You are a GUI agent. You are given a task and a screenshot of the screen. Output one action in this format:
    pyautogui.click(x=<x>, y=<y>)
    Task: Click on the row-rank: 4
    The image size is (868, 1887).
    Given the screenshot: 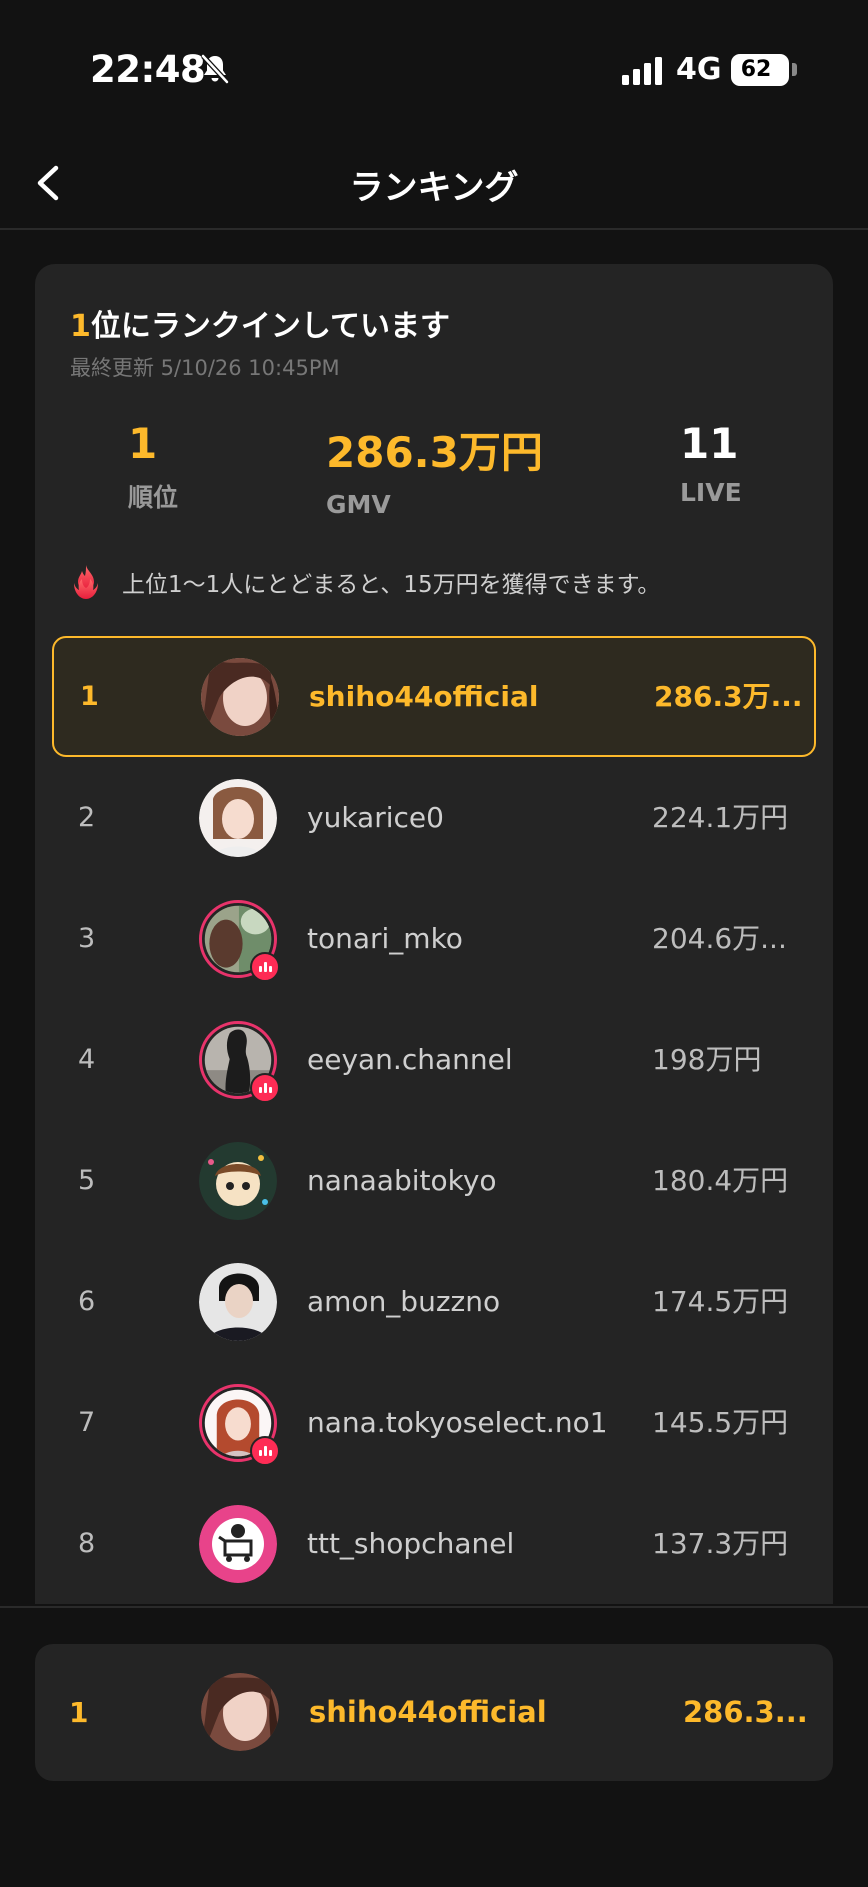 What is the action you would take?
    pyautogui.click(x=87, y=1059)
    